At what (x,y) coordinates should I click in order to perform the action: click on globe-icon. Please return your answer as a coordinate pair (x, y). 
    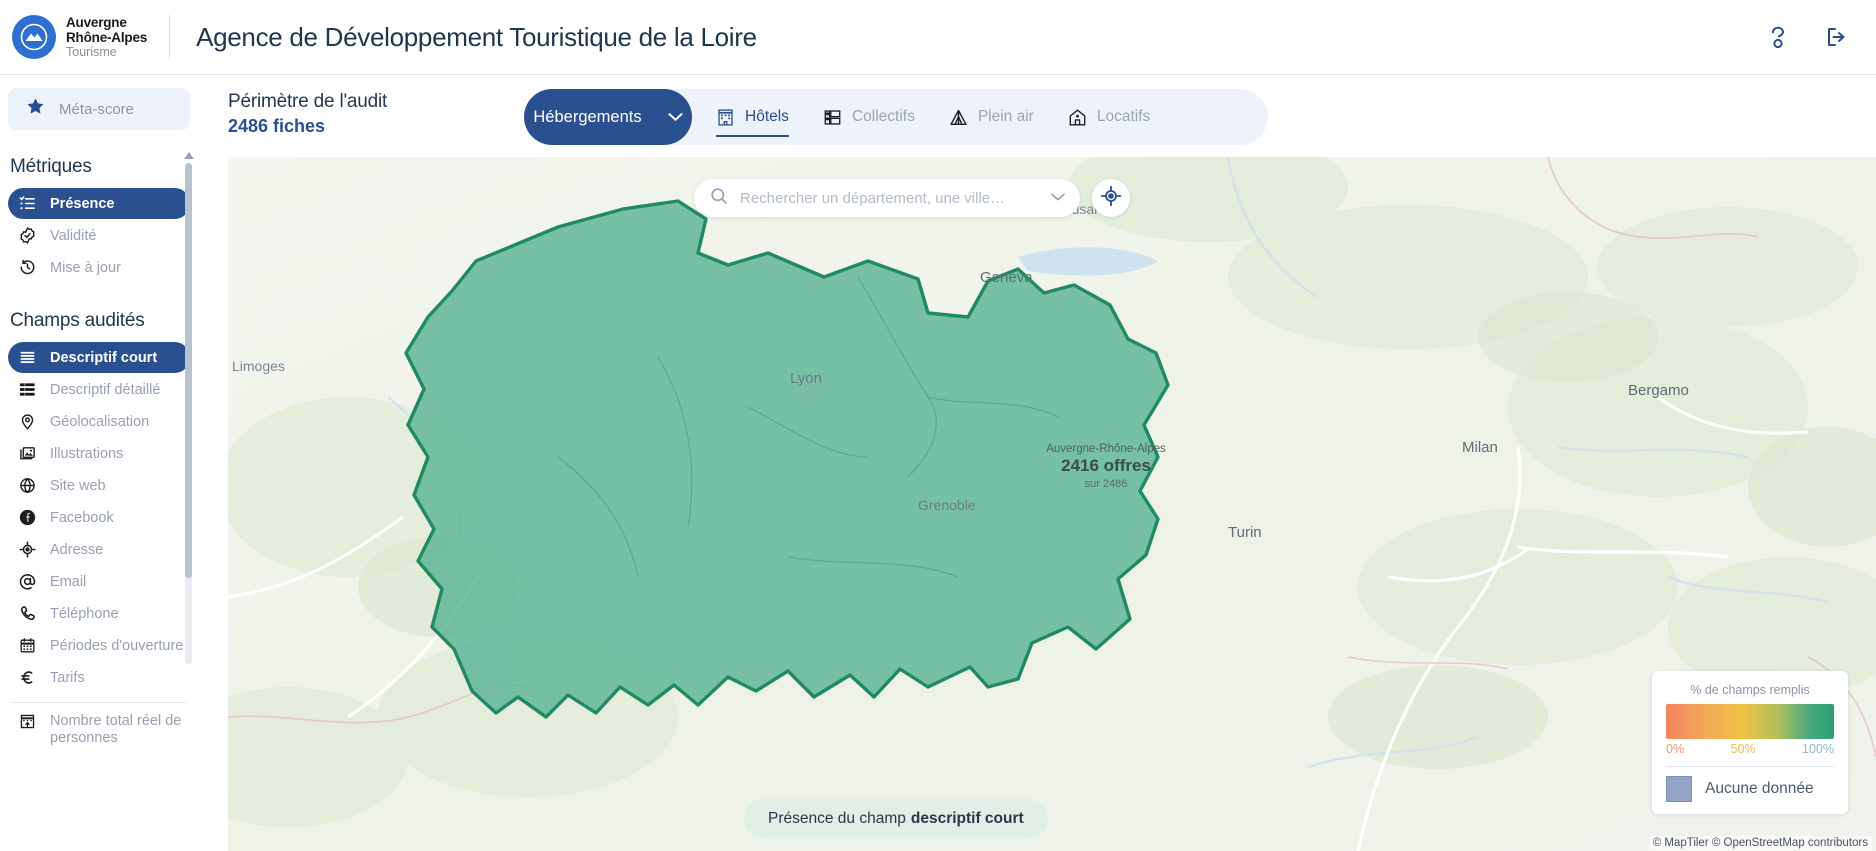
    Looking at the image, I should click on (27, 485).